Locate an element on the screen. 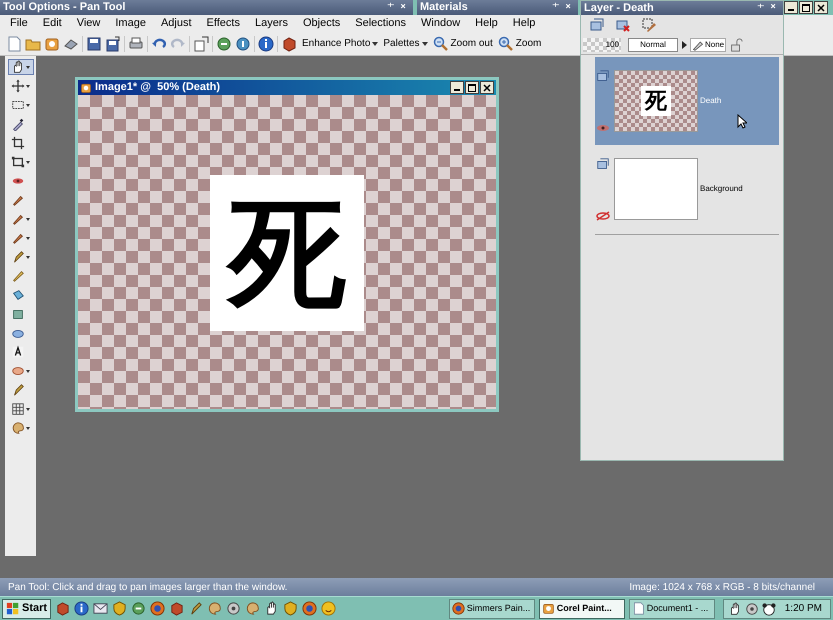  image-info: Image: 1024 x 768 x RGB - 8 bits/channel is located at coordinates (722, 587).